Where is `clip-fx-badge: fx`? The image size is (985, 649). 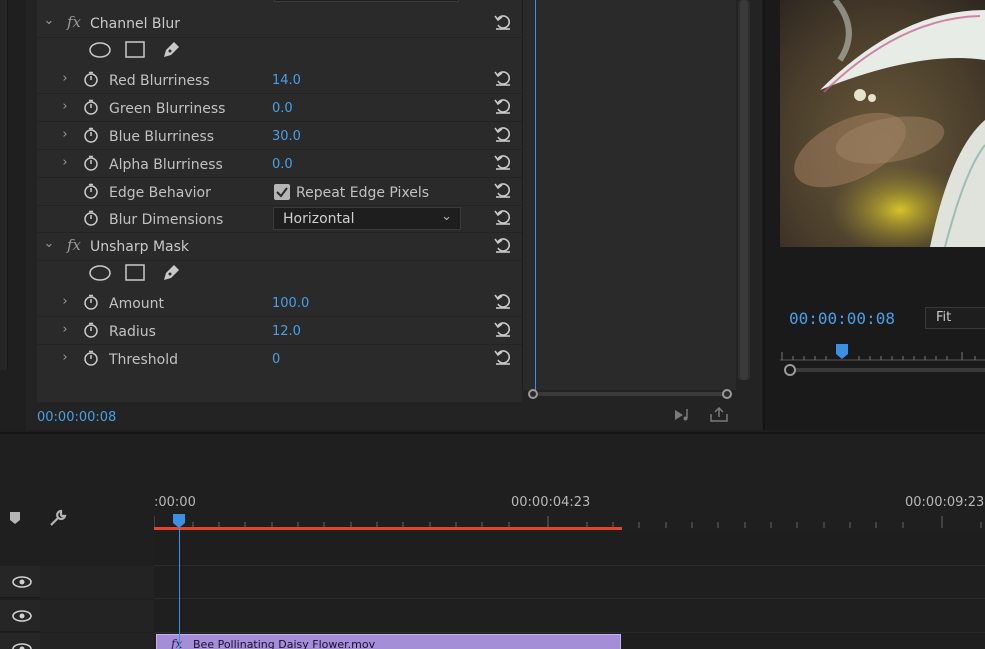 clip-fx-badge: fx is located at coordinates (177, 643).